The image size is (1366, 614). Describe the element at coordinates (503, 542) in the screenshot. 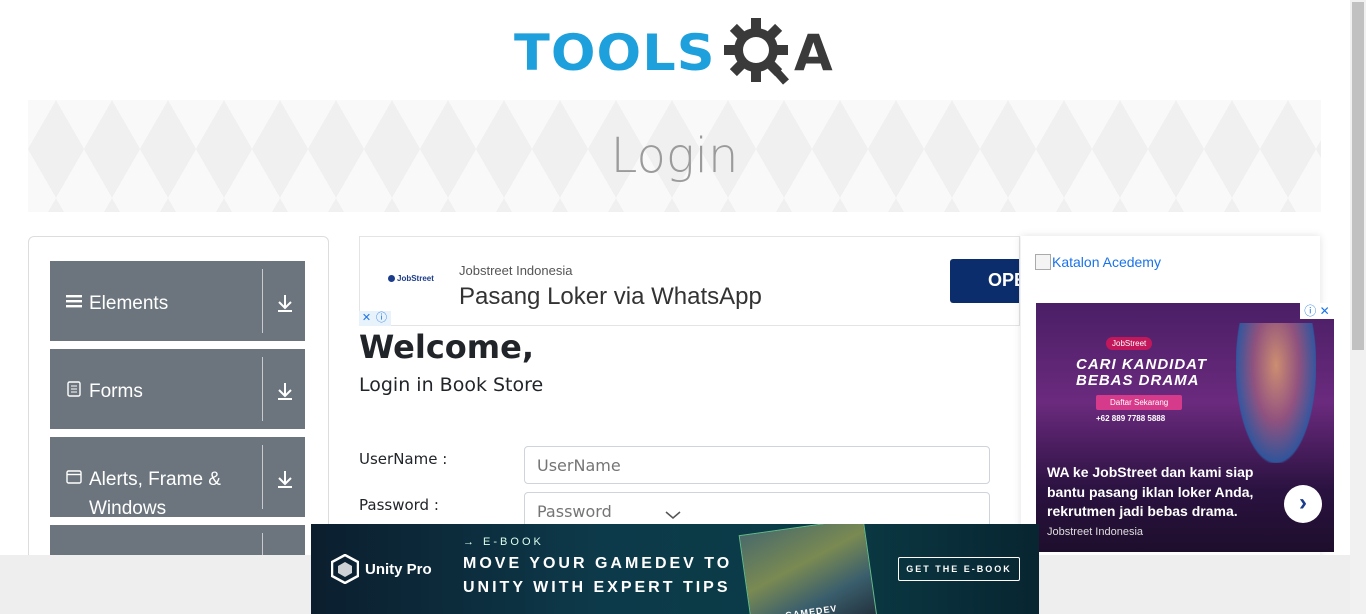

I see `ad-kicker: → E-BOOK` at that location.